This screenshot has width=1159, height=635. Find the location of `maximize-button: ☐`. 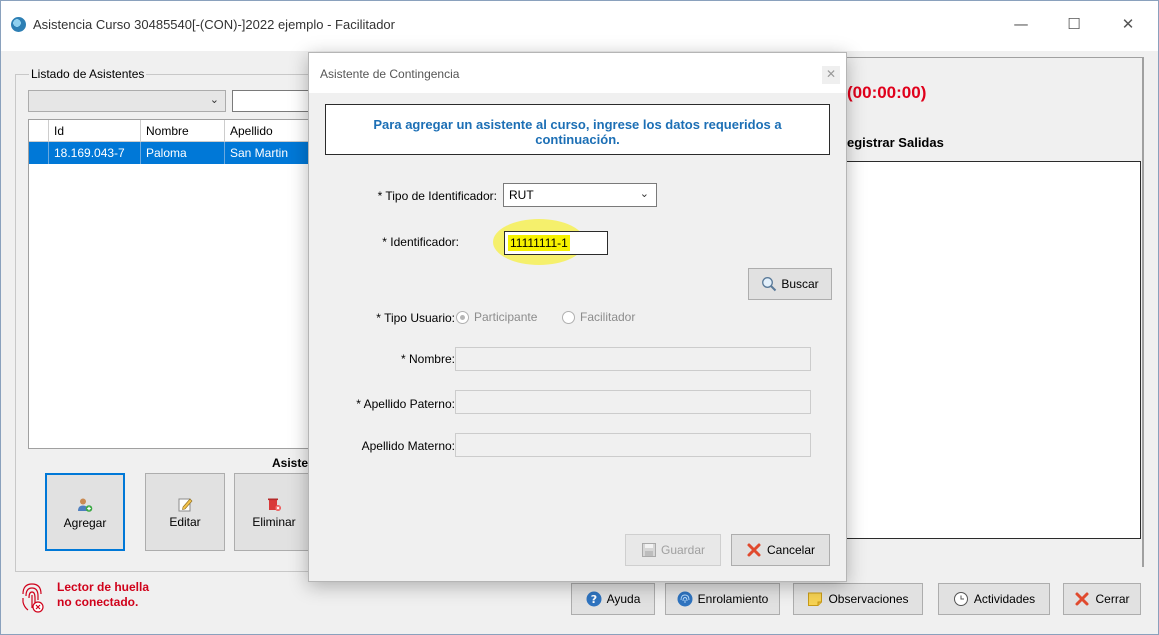

maximize-button: ☐ is located at coordinates (1074, 24).